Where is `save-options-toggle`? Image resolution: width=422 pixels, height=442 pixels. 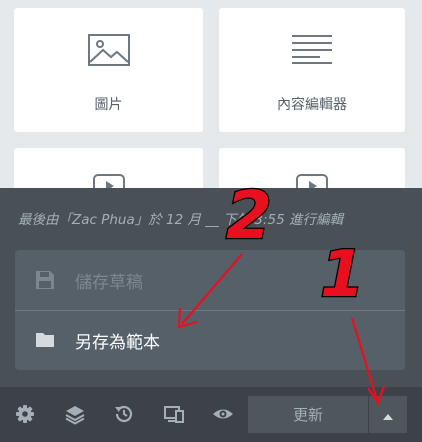
save-options-toggle is located at coordinates (388, 414).